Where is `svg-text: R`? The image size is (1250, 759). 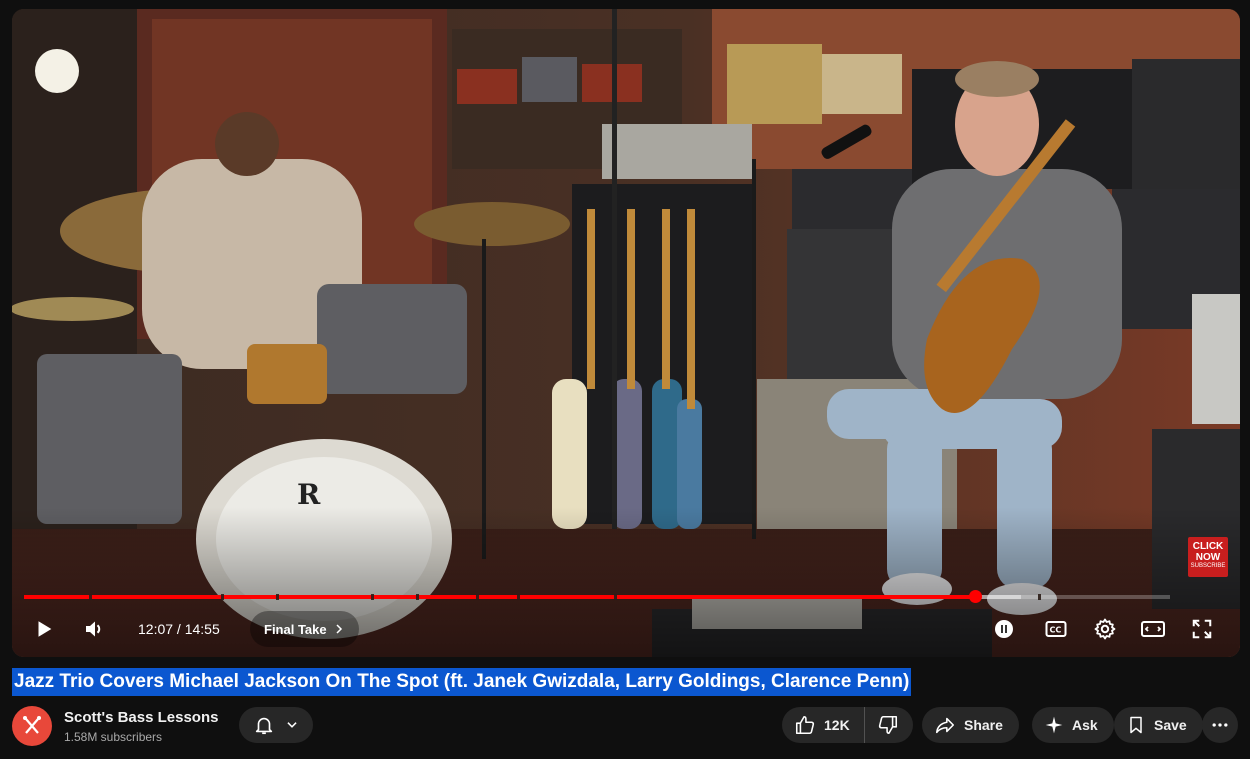 svg-text: R is located at coordinates (309, 494).